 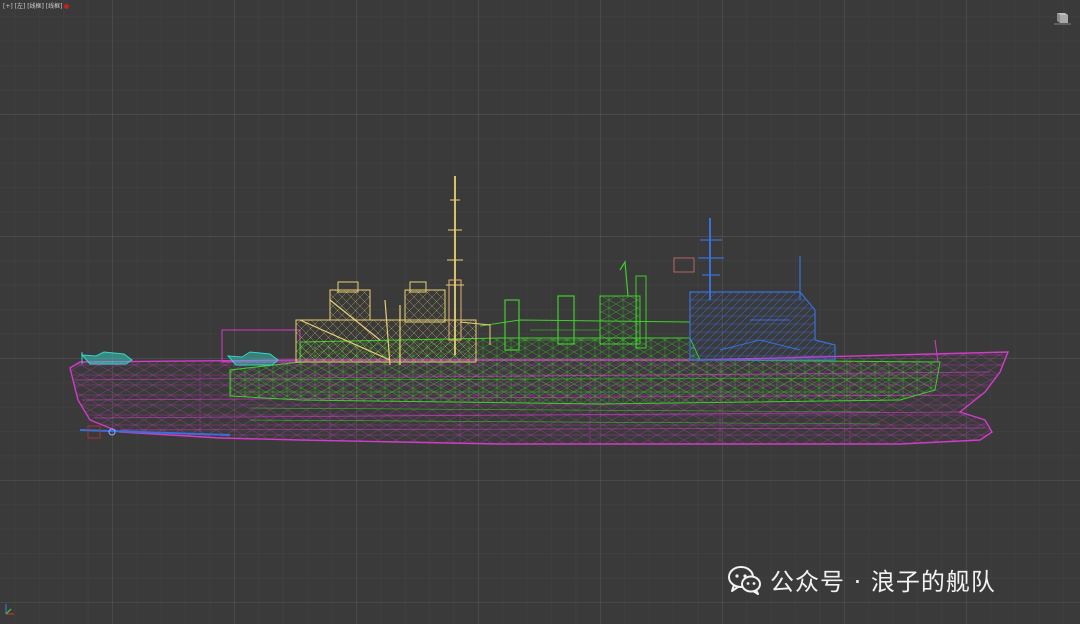 I want to click on helicopter-aft, so click(x=106, y=358).